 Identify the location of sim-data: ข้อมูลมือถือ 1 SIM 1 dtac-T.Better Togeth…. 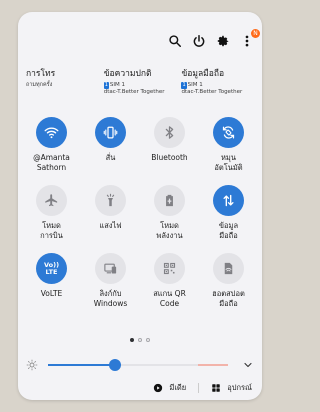
(219, 81).